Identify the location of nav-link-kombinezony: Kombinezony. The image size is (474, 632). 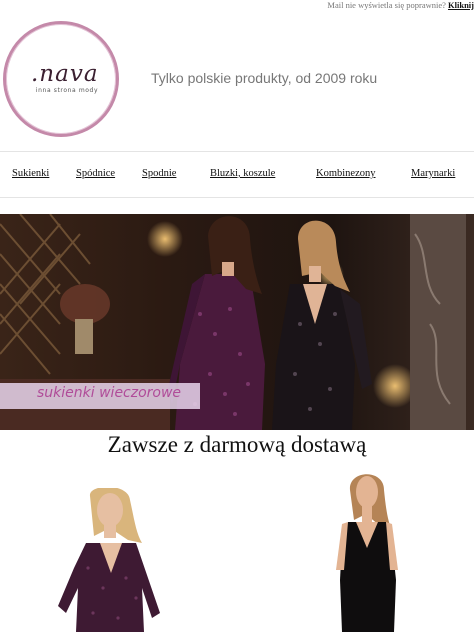
(346, 173).